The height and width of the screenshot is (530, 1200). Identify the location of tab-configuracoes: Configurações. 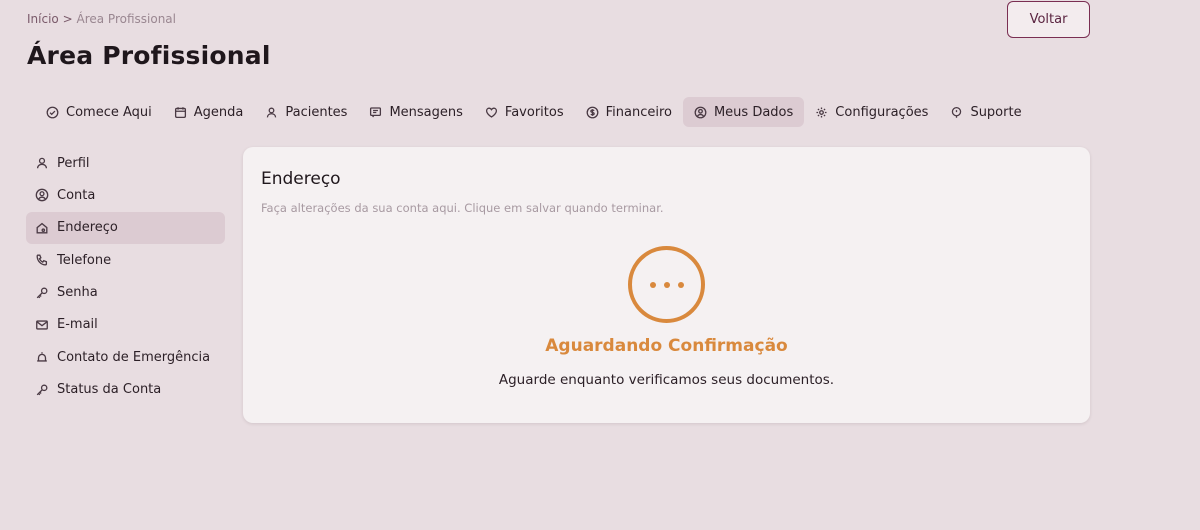
(871, 112).